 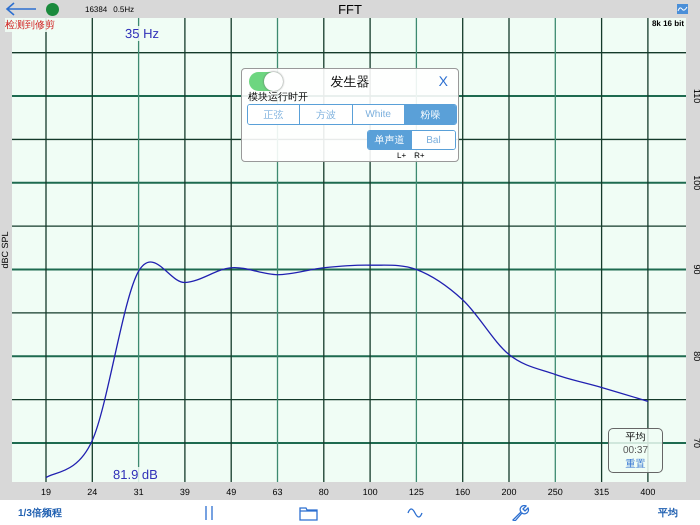 I want to click on average-title: 平均, so click(x=636, y=437).